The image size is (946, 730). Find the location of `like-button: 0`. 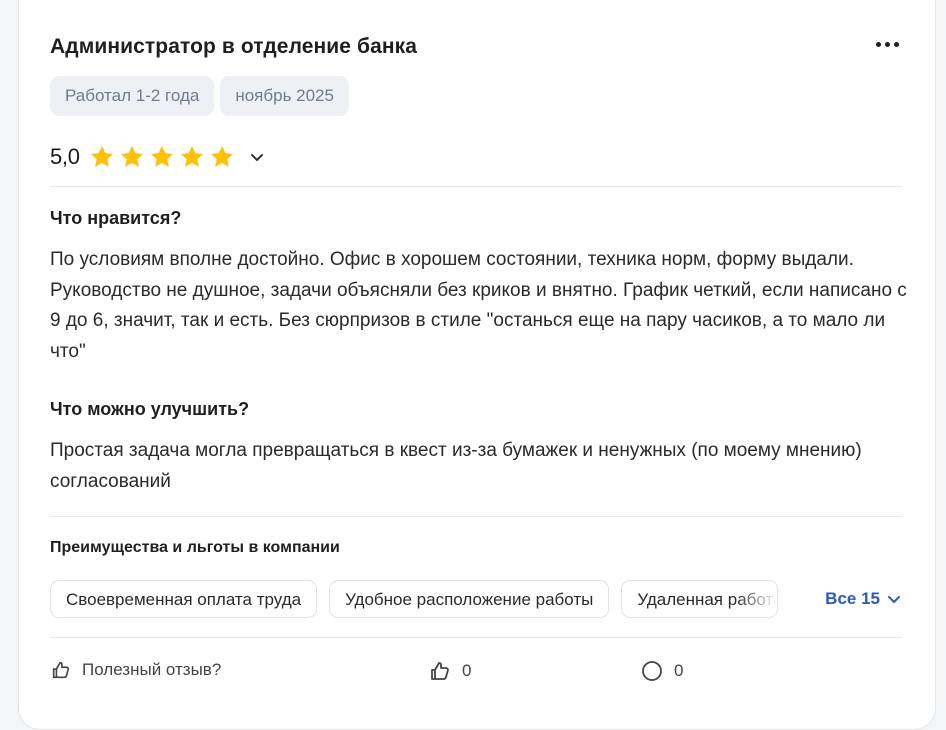

like-button: 0 is located at coordinates (449, 671).